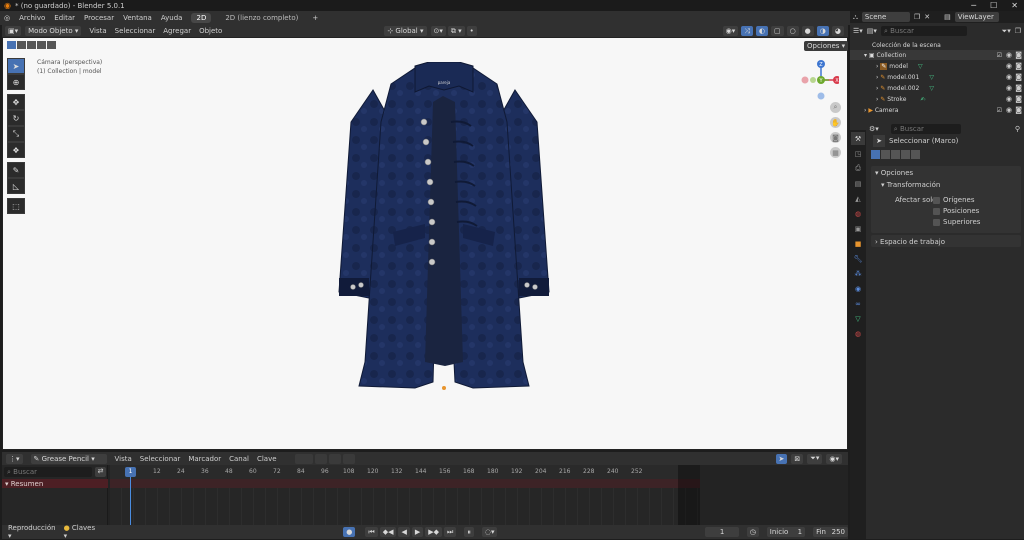  What do you see at coordinates (835, 122) in the screenshot?
I see `pan-button: ✋` at bounding box center [835, 122].